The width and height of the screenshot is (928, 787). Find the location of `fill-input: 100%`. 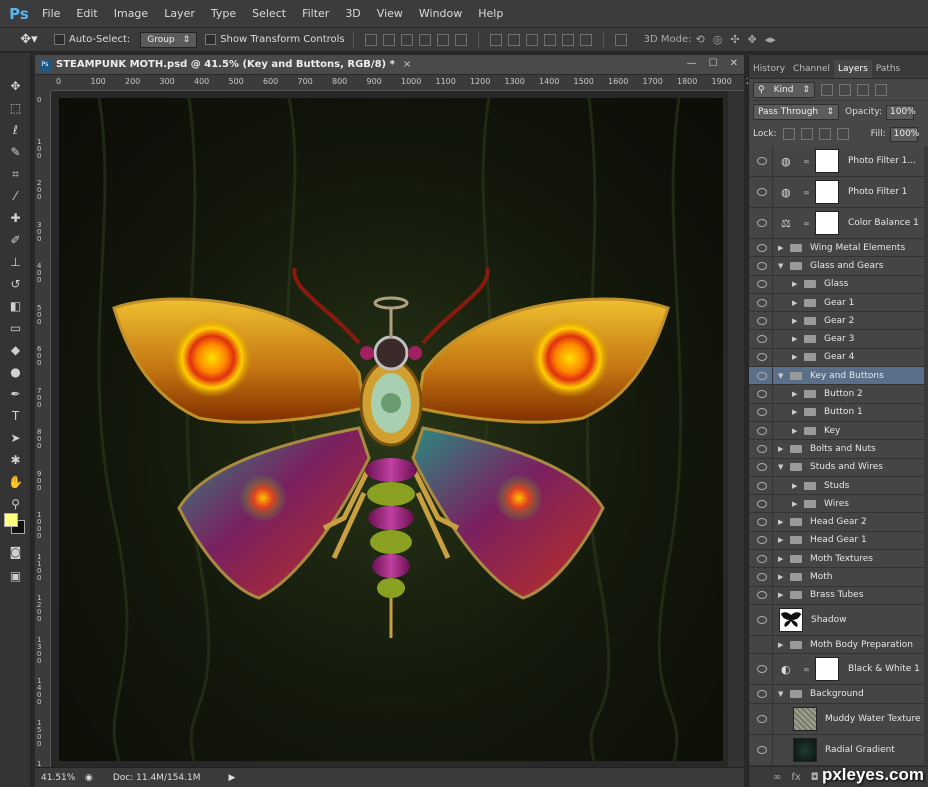

fill-input: 100% is located at coordinates (904, 134).